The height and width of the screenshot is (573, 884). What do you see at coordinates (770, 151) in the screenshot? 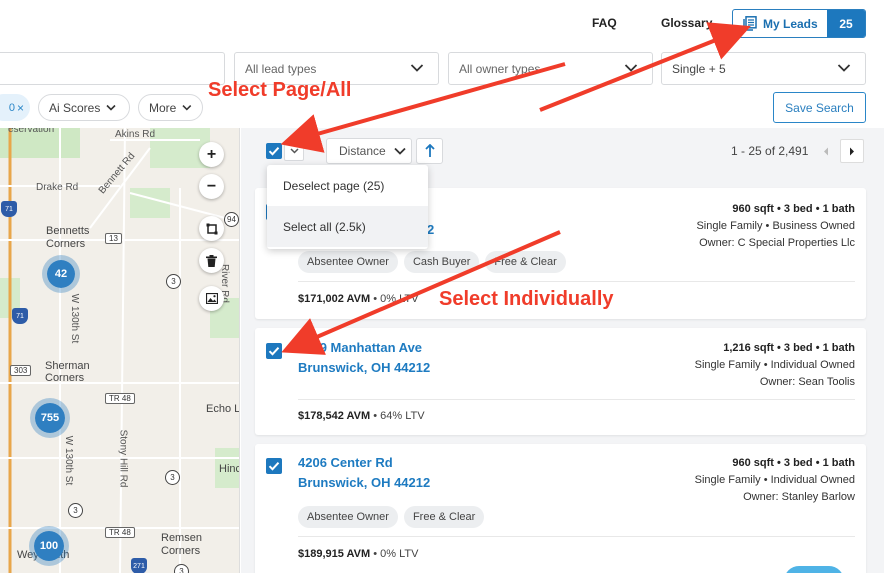
I see `pagination-status: 1 - 25 of 2,491` at bounding box center [770, 151].